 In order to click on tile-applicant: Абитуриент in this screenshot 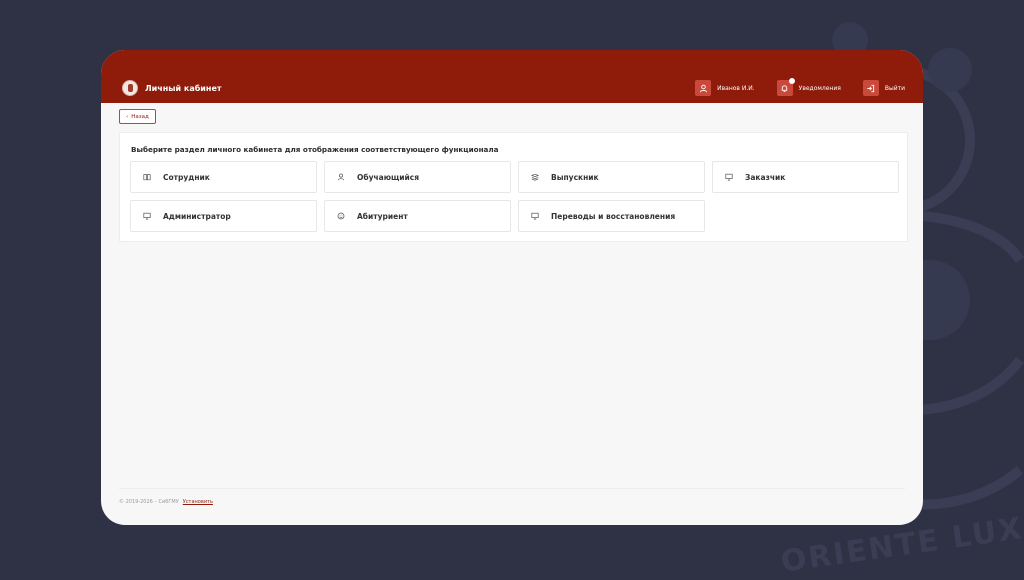, I will do `click(417, 216)`.